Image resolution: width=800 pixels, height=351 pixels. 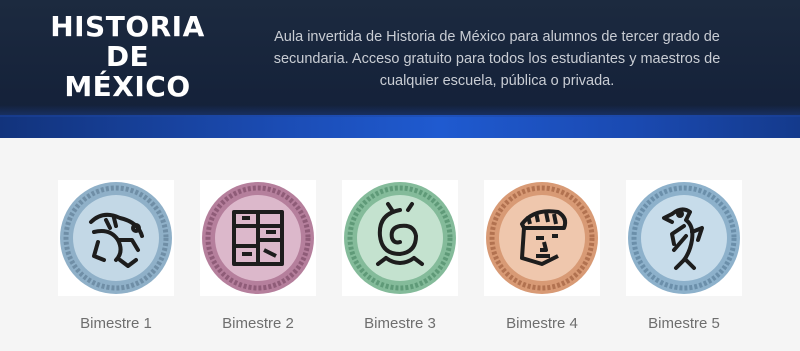 What do you see at coordinates (116, 323) in the screenshot?
I see `bimestre-label: Bimestre 1` at bounding box center [116, 323].